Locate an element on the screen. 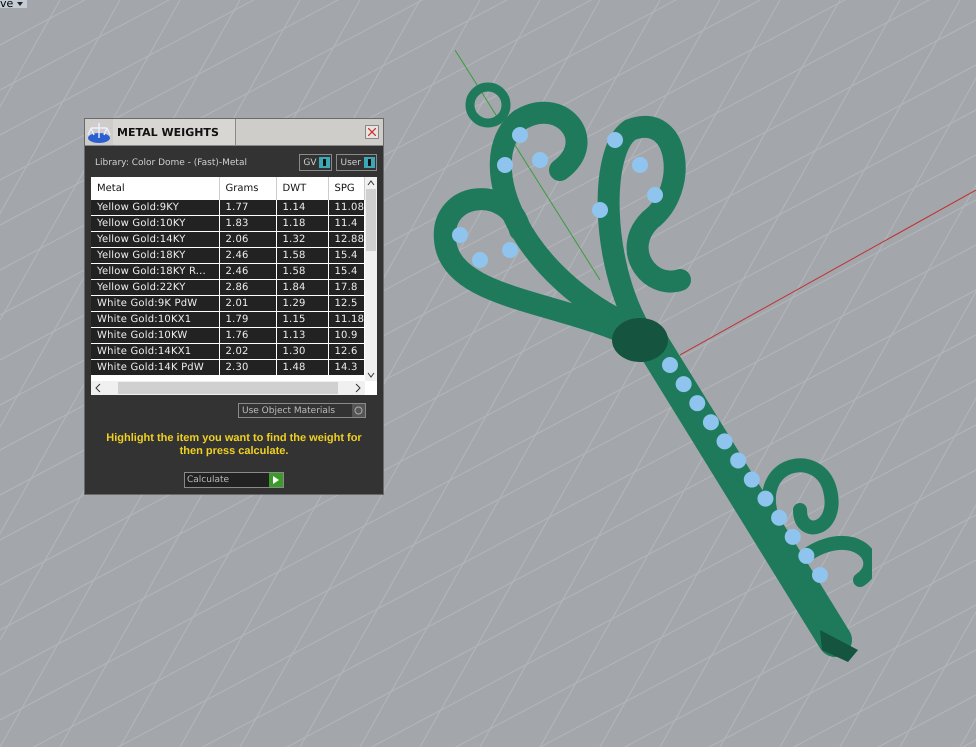 The height and width of the screenshot is (747, 976). table-cell: 1.29 is located at coordinates (302, 304).